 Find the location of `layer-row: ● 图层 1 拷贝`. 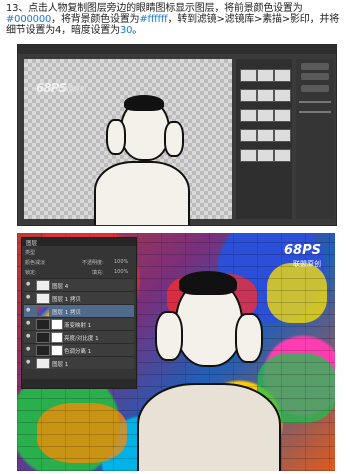

layer-row: ● 图层 1 拷贝 is located at coordinates (79, 297).